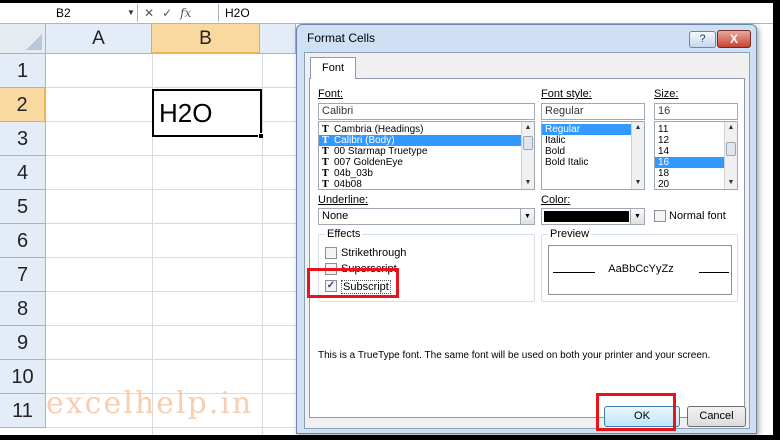 The image size is (780, 440). What do you see at coordinates (150, 403) in the screenshot?
I see `watermark: excelhelp.in` at bounding box center [150, 403].